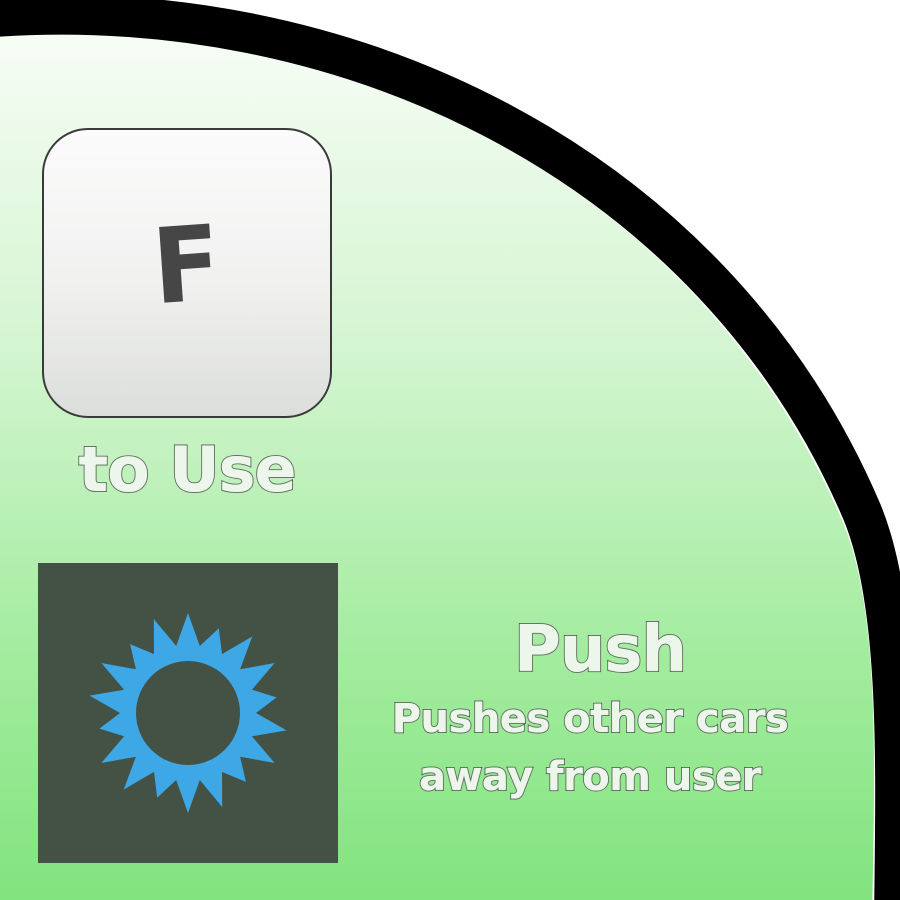  What do you see at coordinates (187, 469) in the screenshot?
I see `to-use-label: to Use` at bounding box center [187, 469].